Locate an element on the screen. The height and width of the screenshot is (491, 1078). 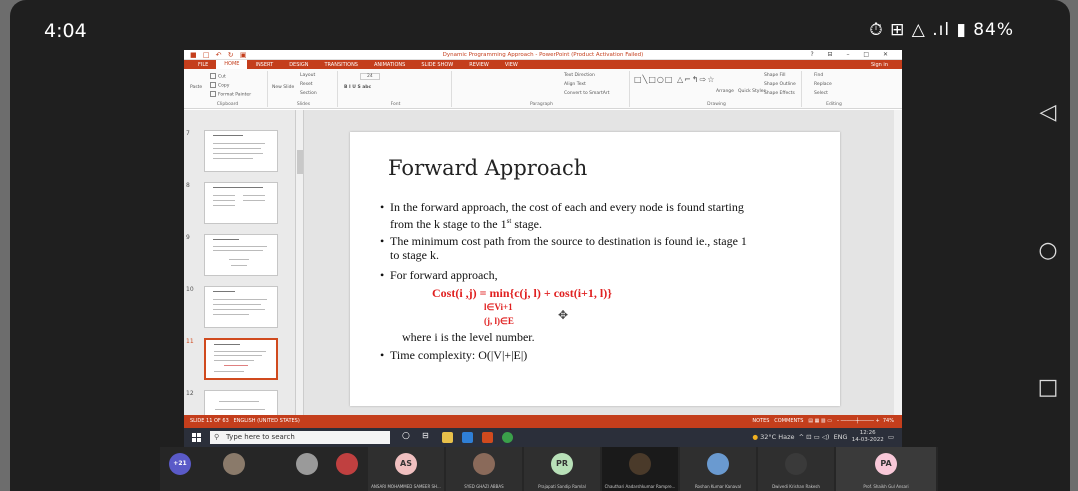
tab-animations: ANIMATIONS is located at coordinates (389, 65).